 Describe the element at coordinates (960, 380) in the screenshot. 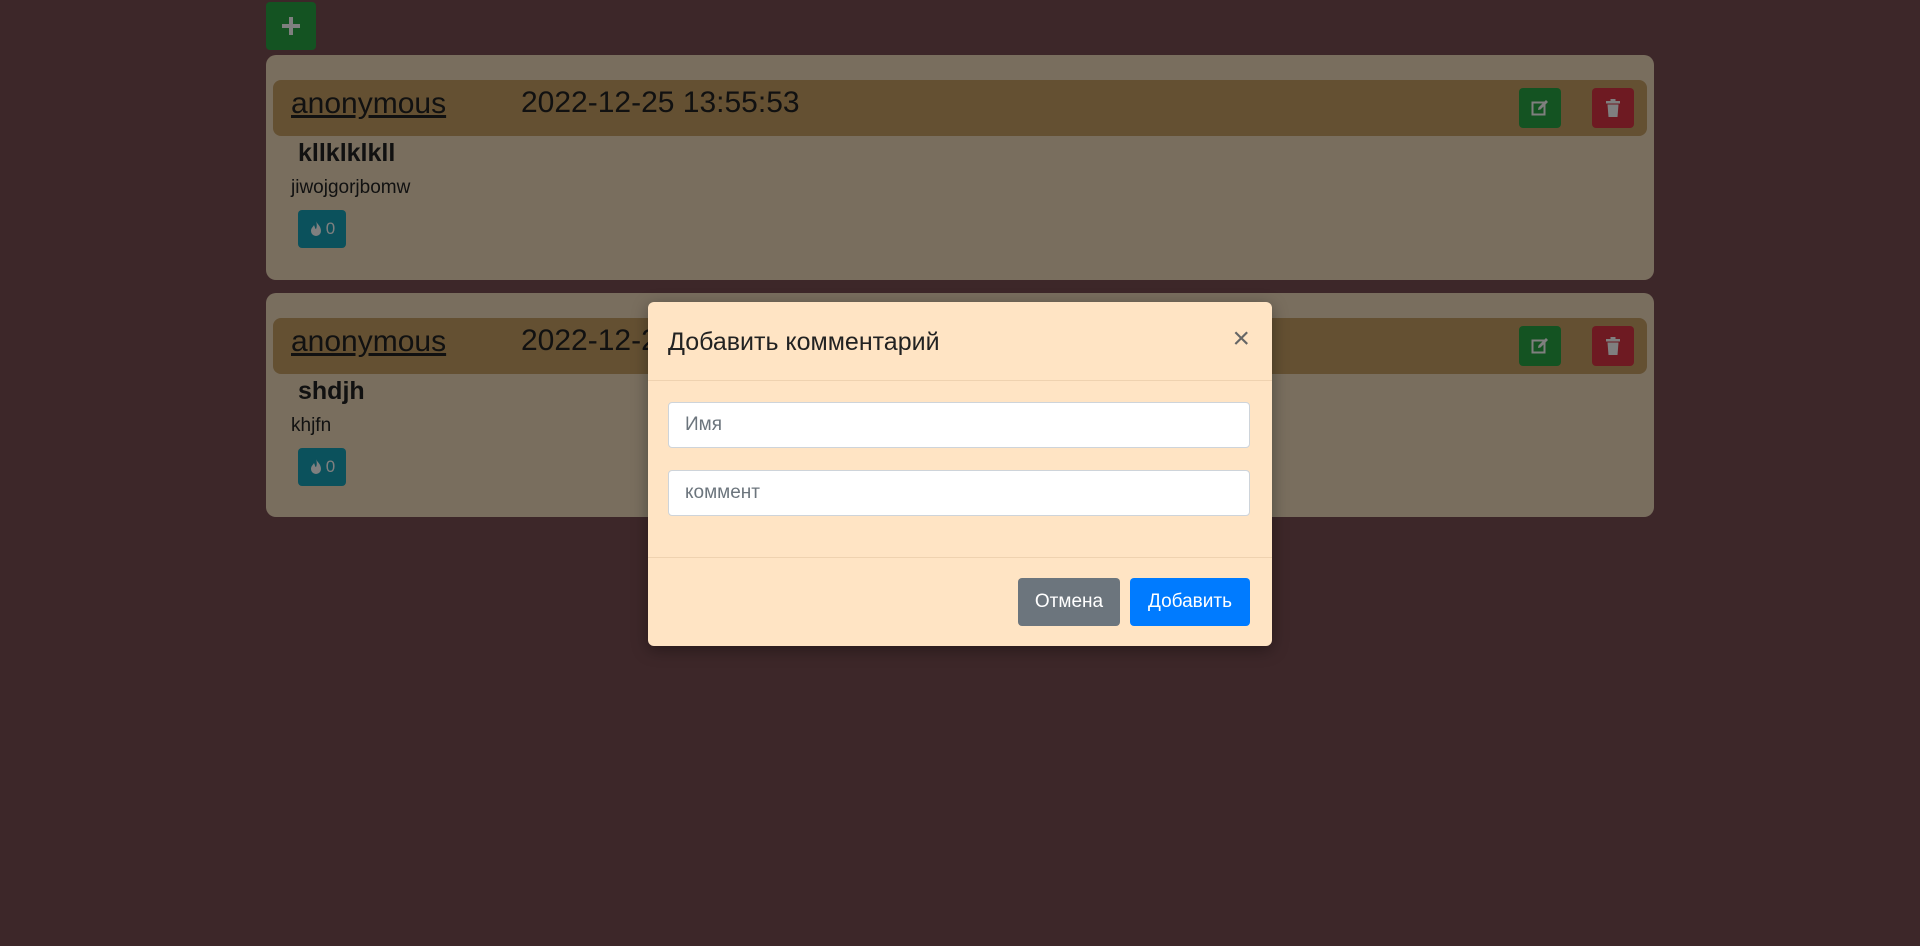

I see `modal-header-divider` at that location.